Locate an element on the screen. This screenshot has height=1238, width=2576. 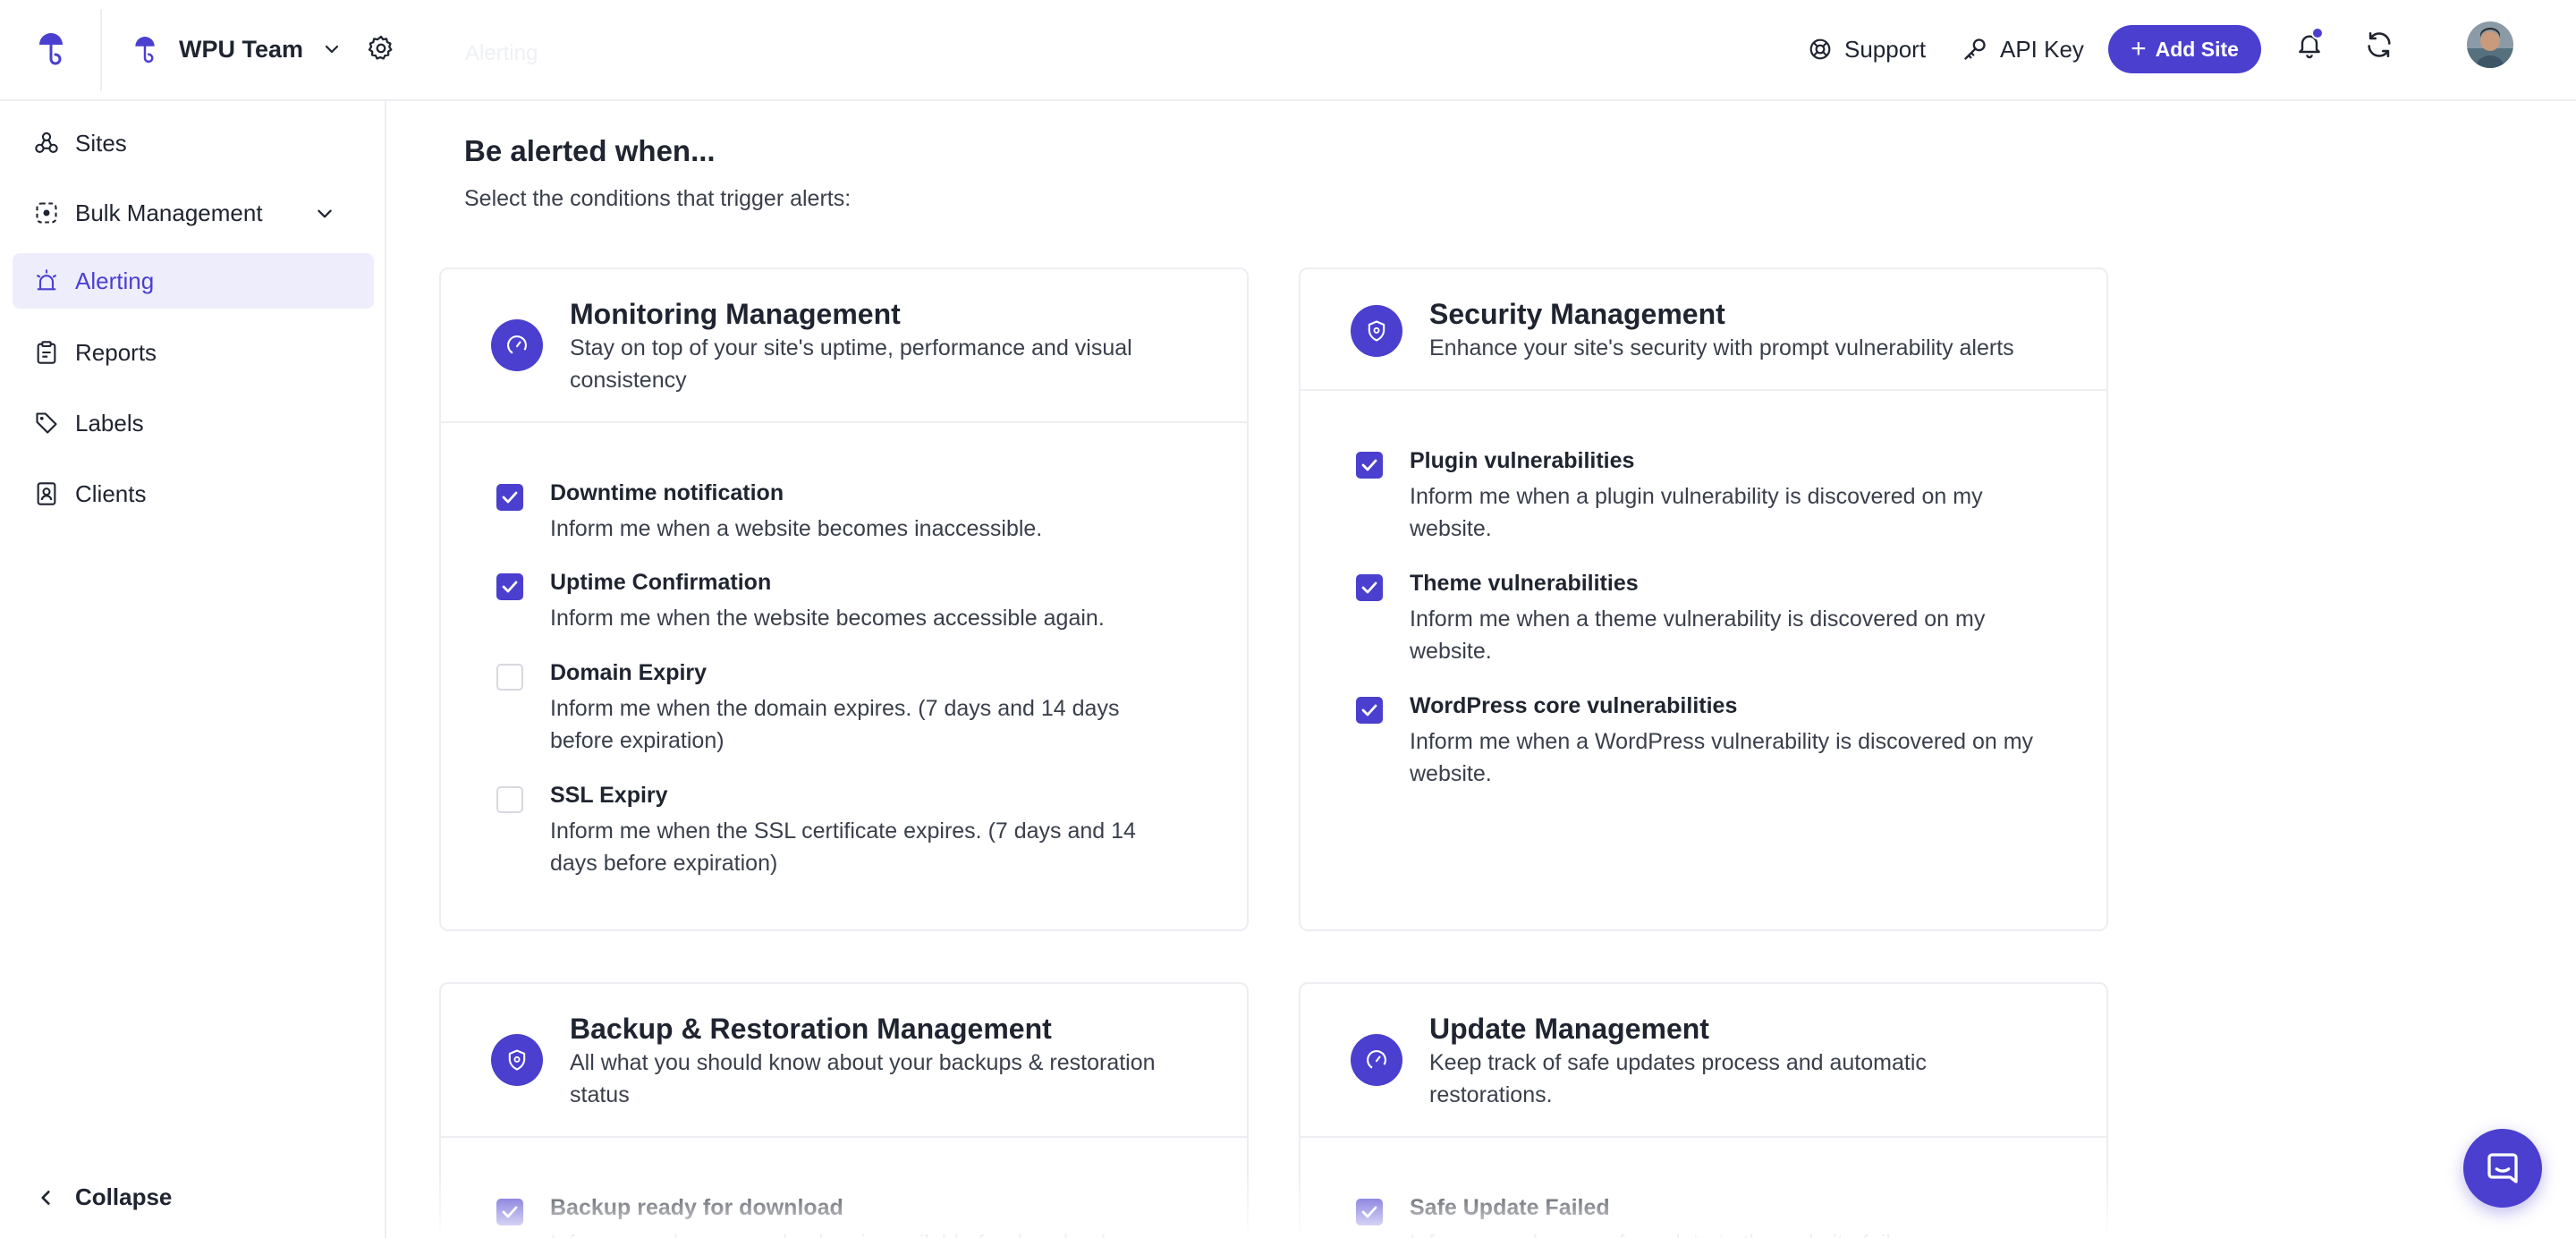
sidebar-item-label: Clients is located at coordinates (111, 493).